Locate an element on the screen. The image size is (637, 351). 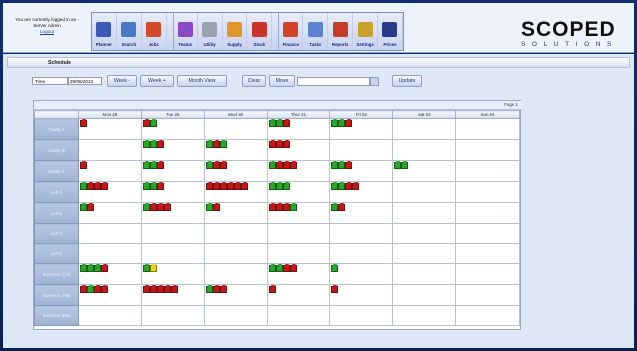
toolbar-stock-button: Stock is located at coordinates (260, 31).